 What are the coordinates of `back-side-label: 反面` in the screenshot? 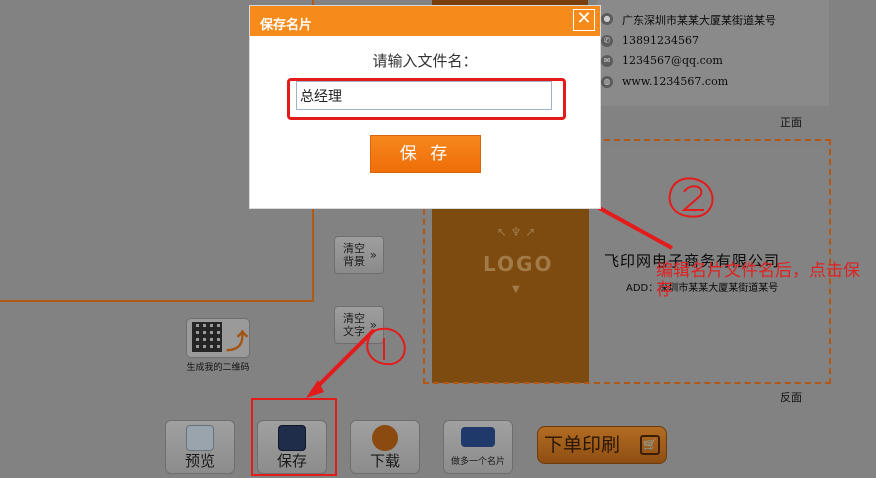 It's located at (791, 397).